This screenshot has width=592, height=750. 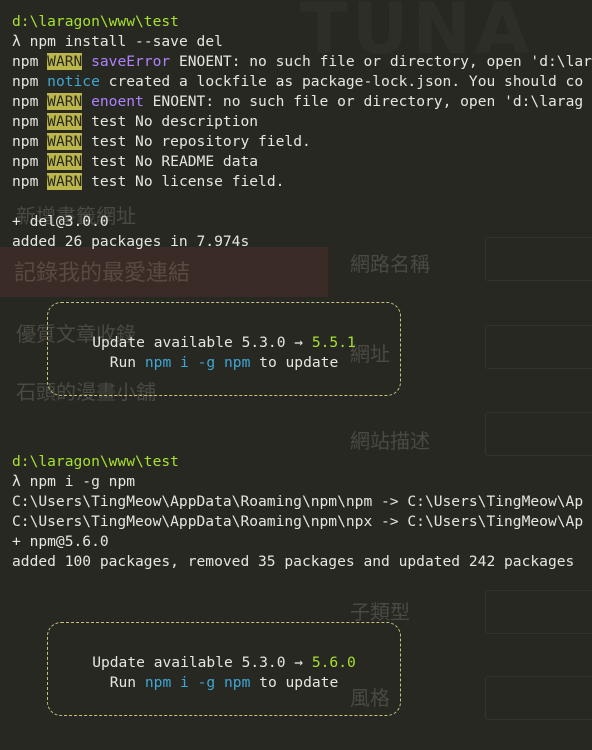 What do you see at coordinates (148, 181) in the screenshot?
I see `log-line: npm WARN test No license field.` at bounding box center [148, 181].